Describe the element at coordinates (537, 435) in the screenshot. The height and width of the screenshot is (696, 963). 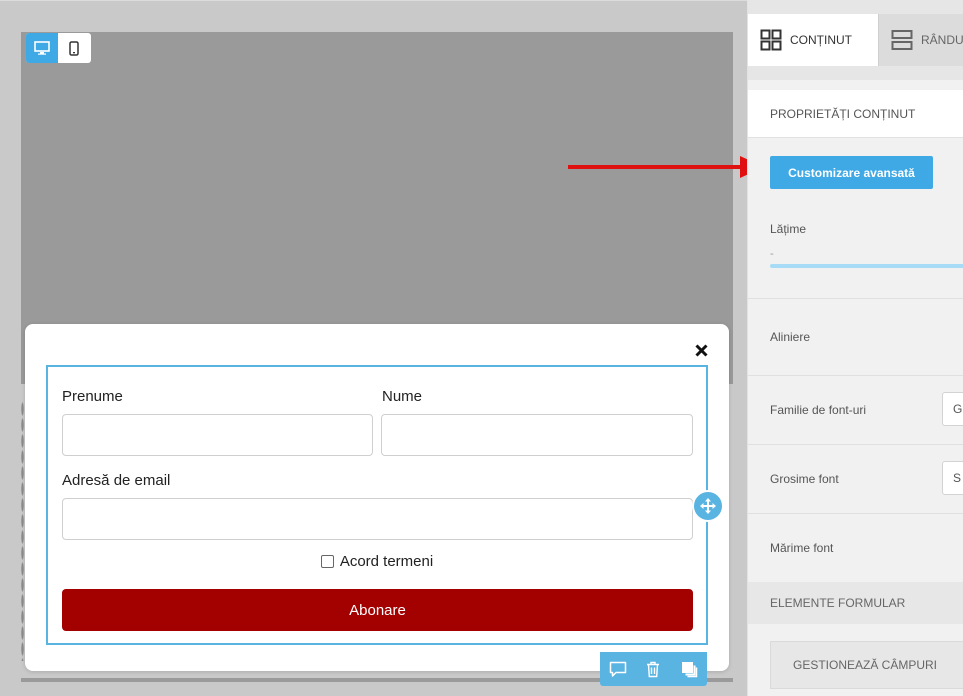
I see `last-name-input` at that location.